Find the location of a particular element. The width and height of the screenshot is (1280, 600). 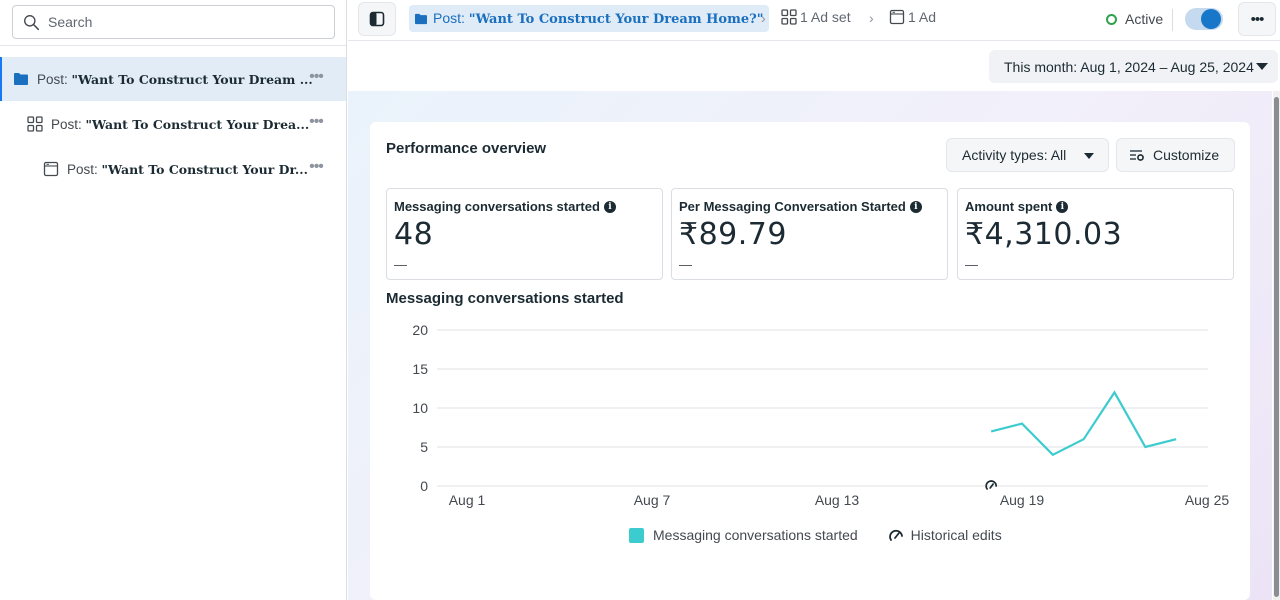

metric-value: 48 is located at coordinates (414, 234).